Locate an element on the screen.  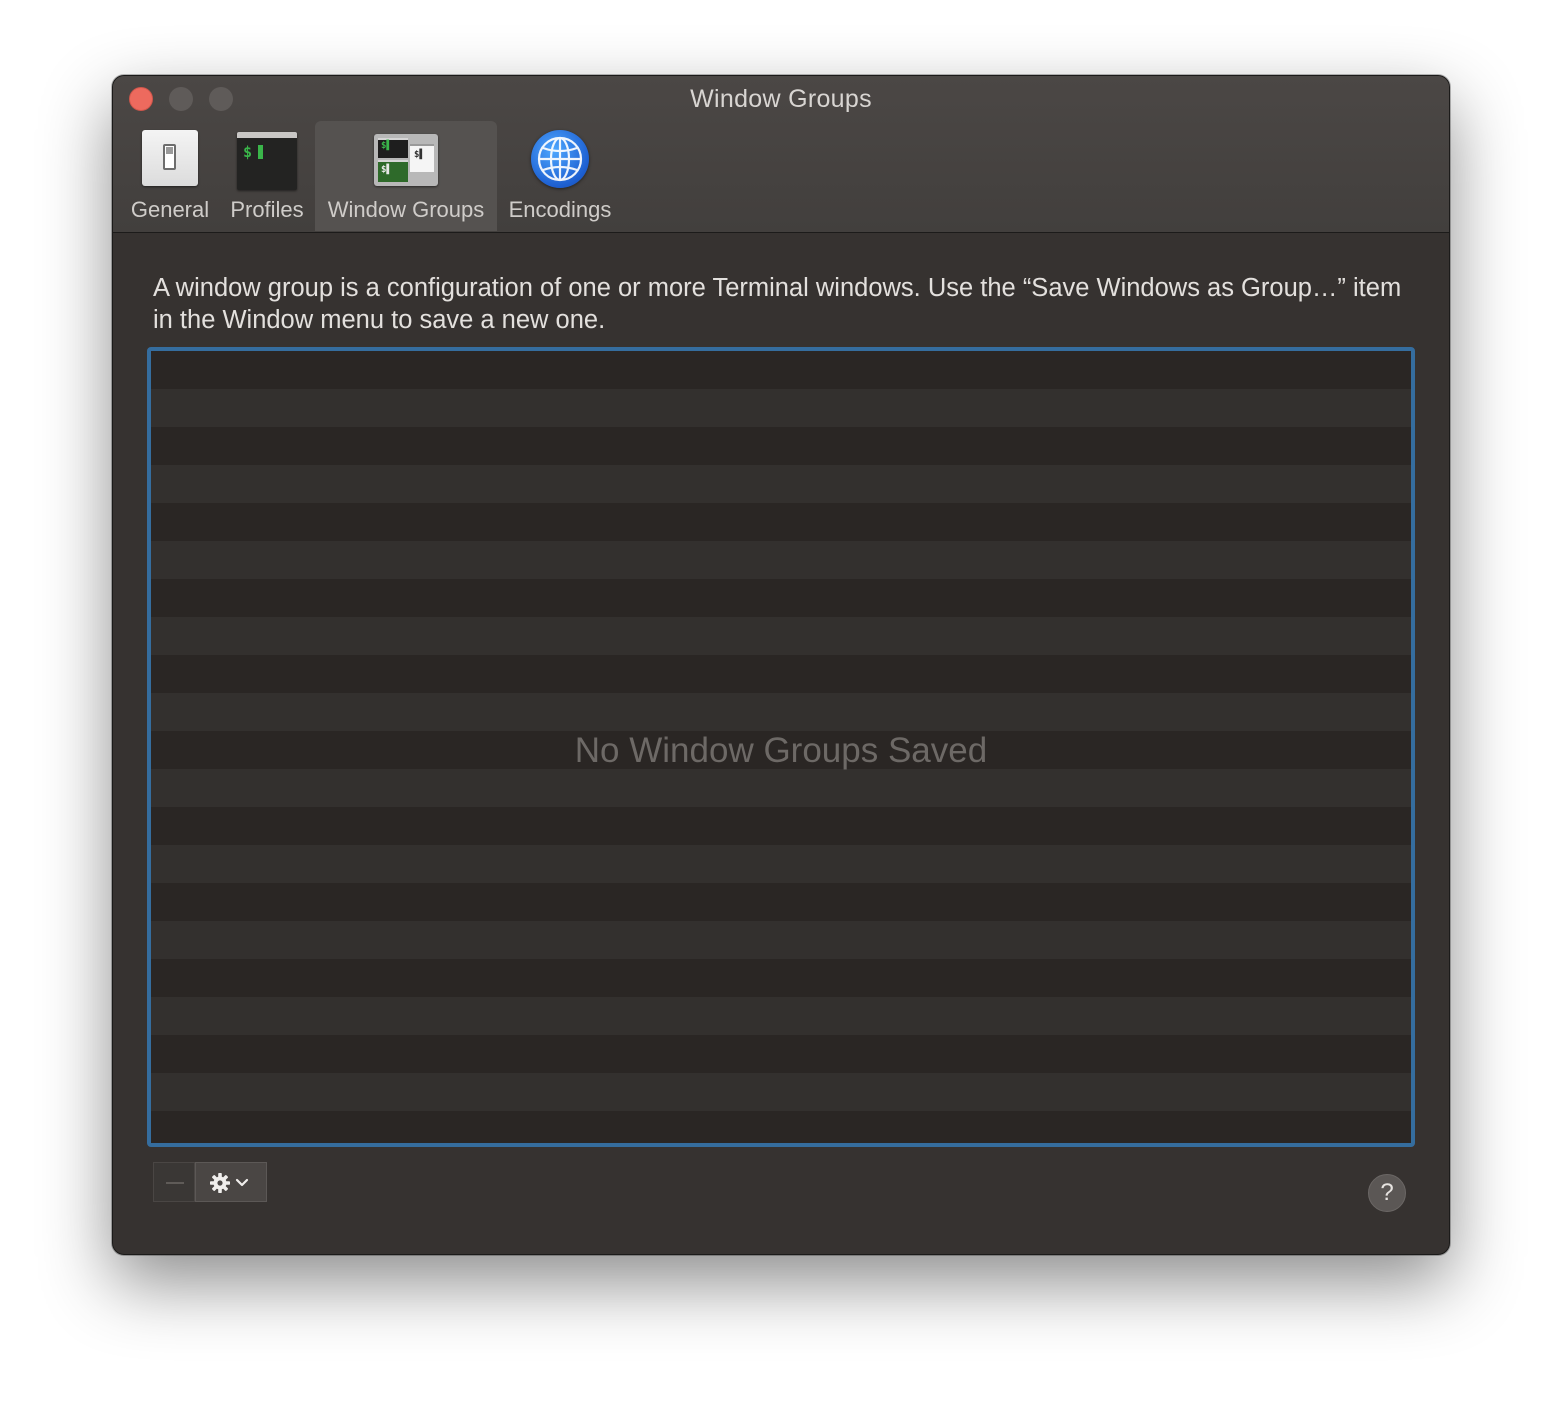
actions-menu-button is located at coordinates (231, 1182).